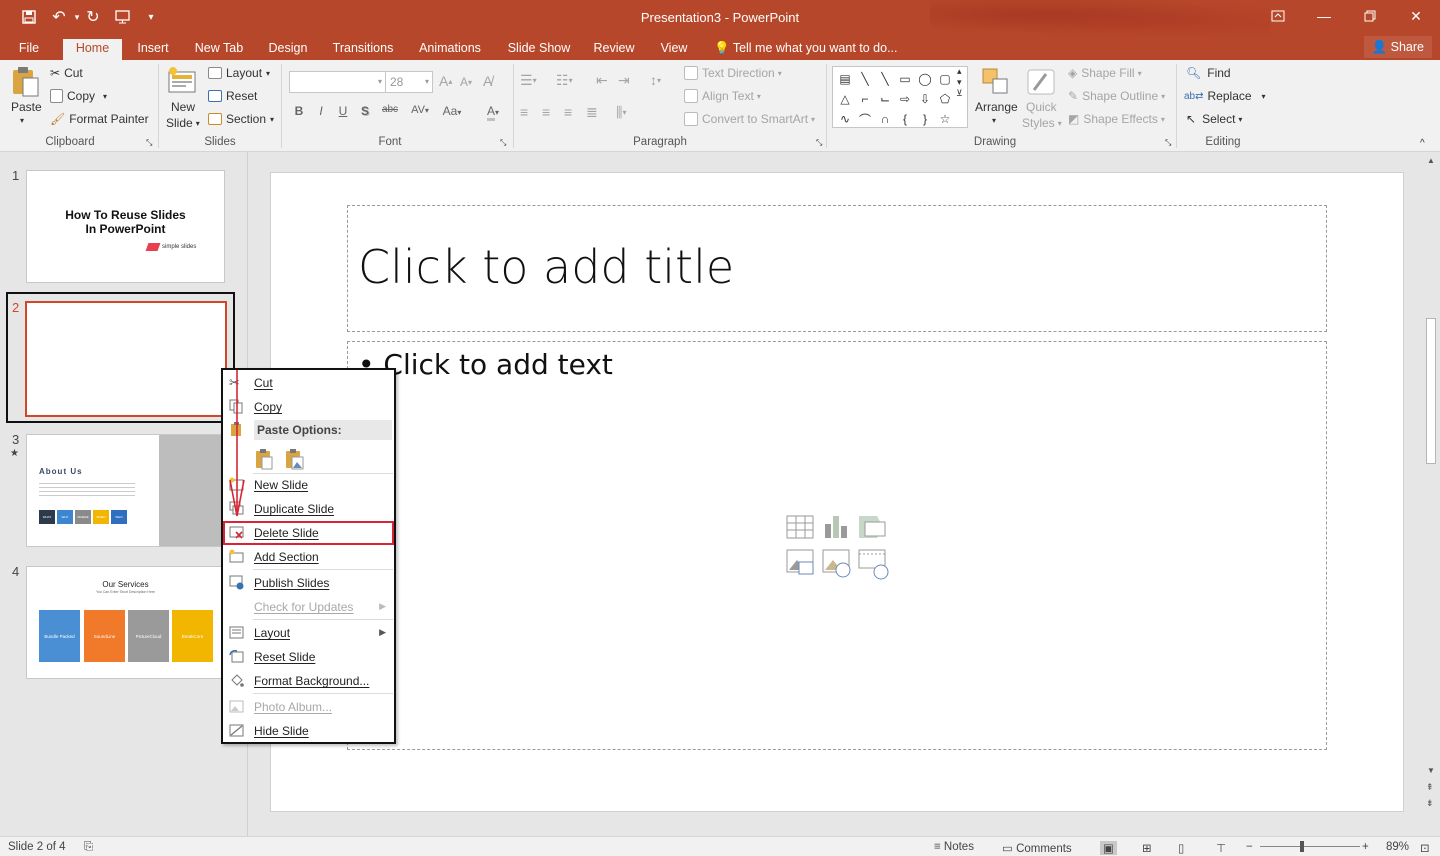 This screenshot has width=1440, height=856. Describe the element at coordinates (503, 143) in the screenshot. I see `font-launcher-icon: ⤡` at that location.